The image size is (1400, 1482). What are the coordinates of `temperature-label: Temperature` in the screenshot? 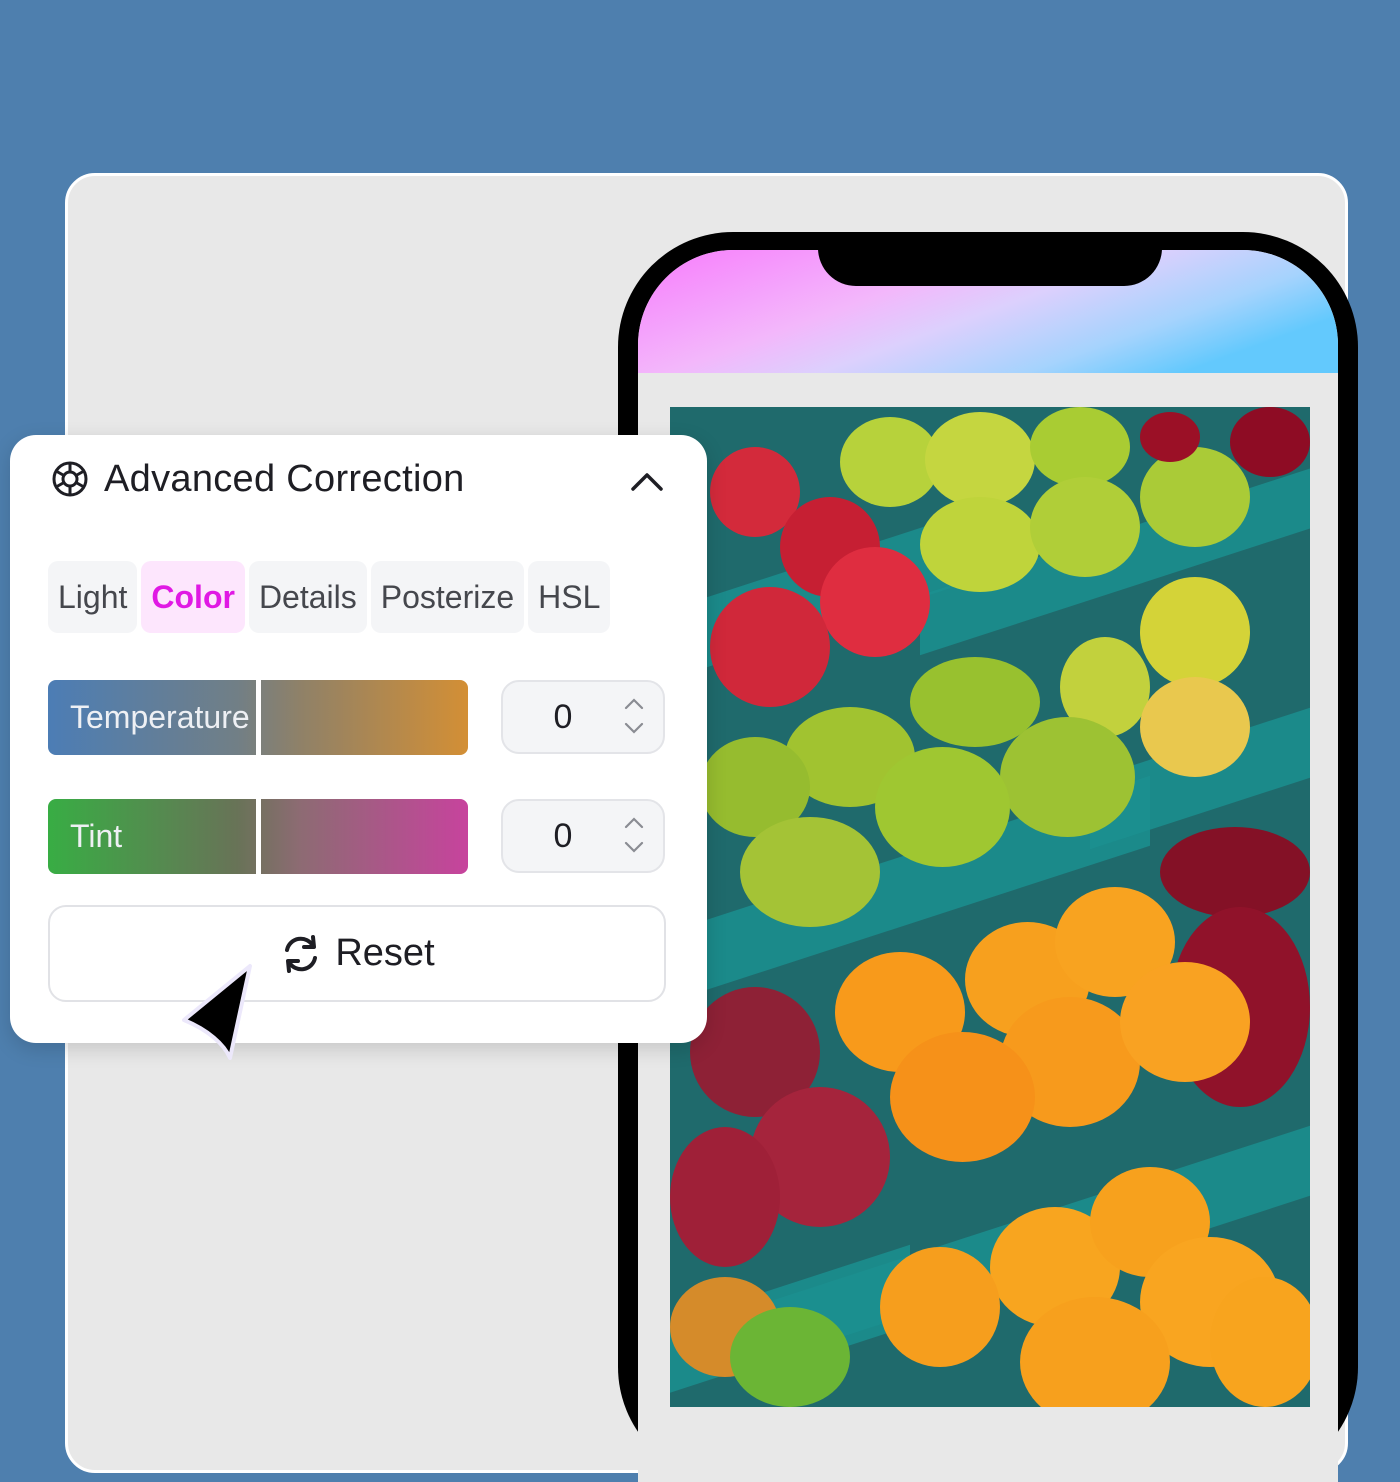 It's located at (160, 717).